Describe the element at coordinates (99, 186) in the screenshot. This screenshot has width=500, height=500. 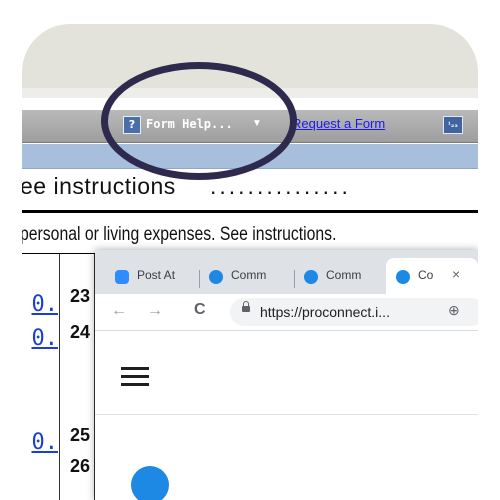
I see `instructions-line: ee instructions` at that location.